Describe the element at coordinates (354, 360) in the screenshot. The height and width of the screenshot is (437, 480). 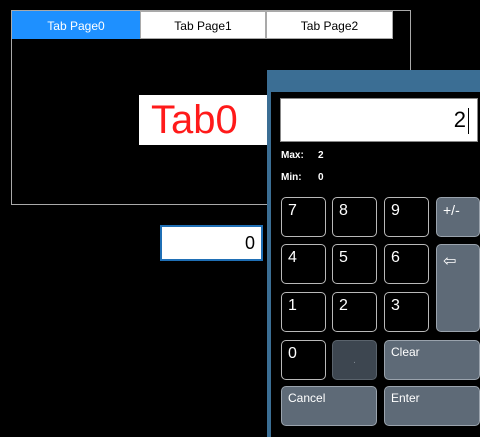
I see `decimal-point-button: .` at that location.